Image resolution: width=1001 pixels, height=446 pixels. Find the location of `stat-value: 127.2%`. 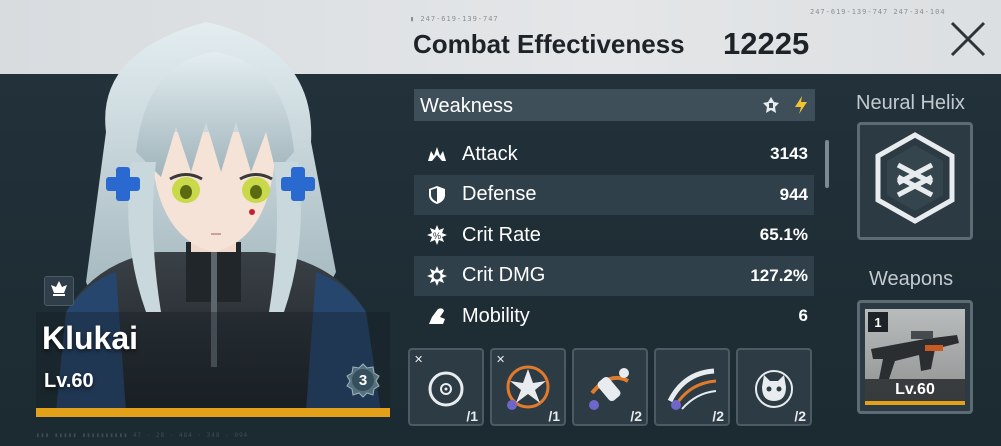

stat-value: 127.2% is located at coordinates (779, 275).